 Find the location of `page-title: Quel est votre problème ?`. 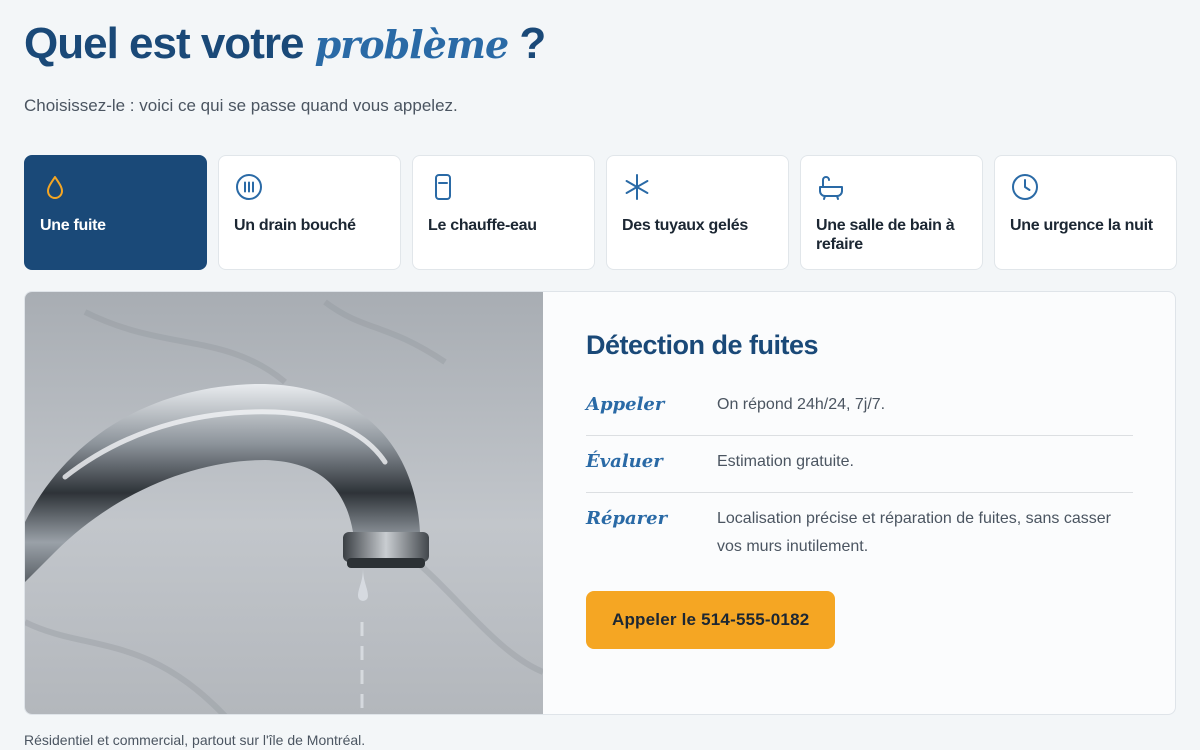

page-title: Quel est votre problème ? is located at coordinates (285, 44).